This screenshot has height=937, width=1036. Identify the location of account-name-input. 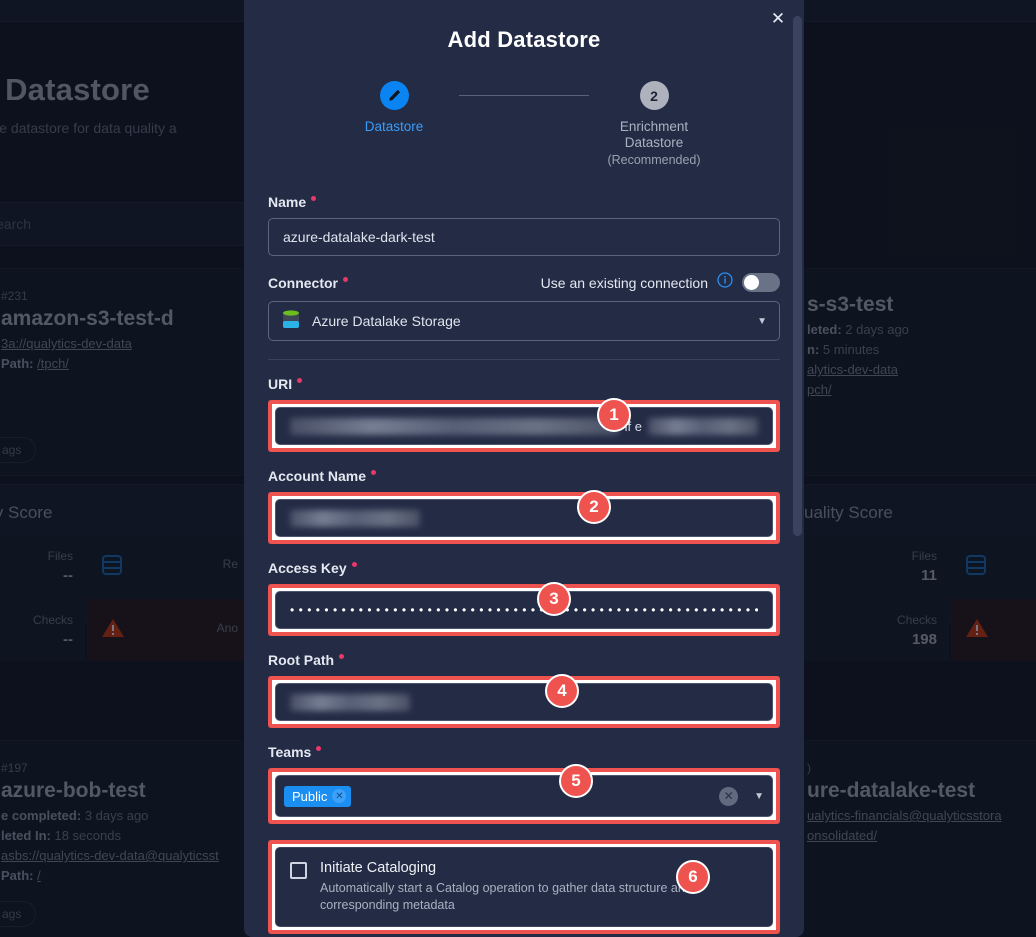
(524, 518).